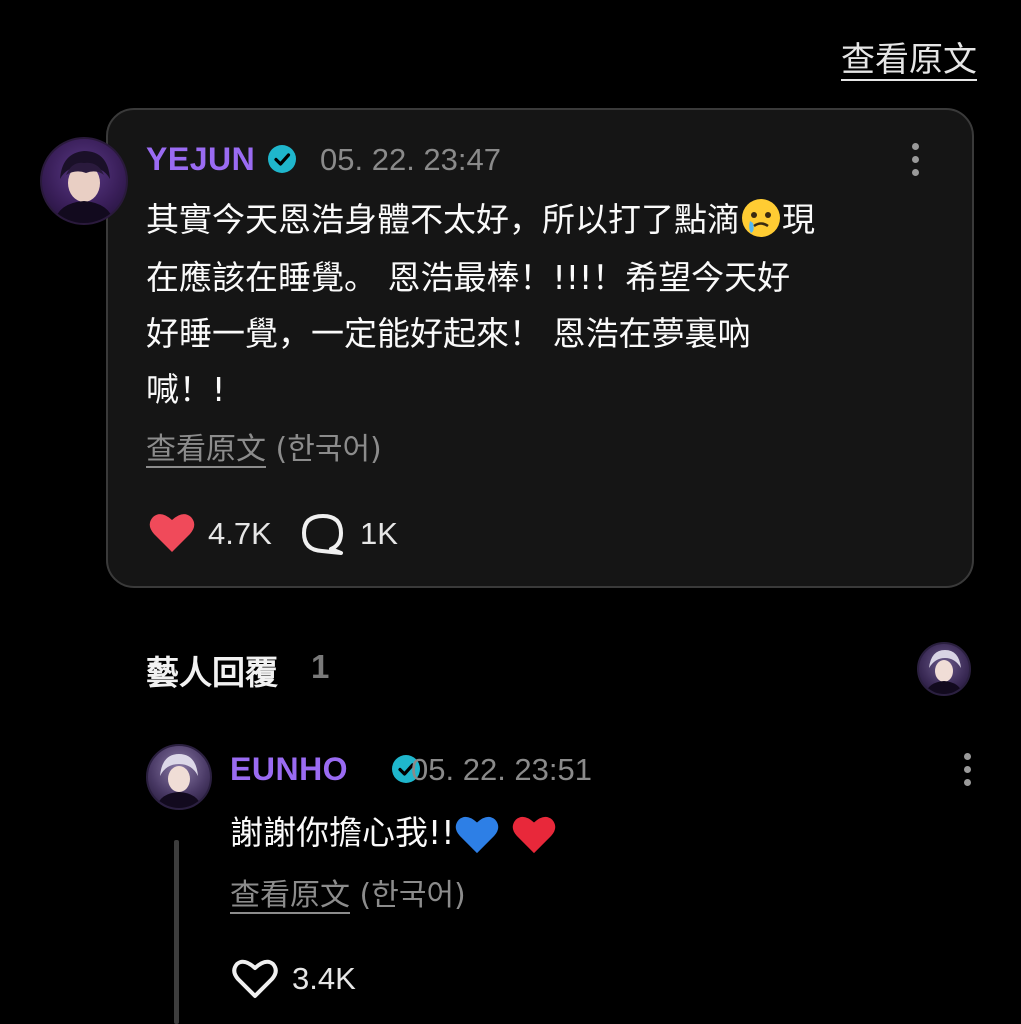  Describe the element at coordinates (534, 835) in the screenshot. I see `red-heart-icon` at that location.